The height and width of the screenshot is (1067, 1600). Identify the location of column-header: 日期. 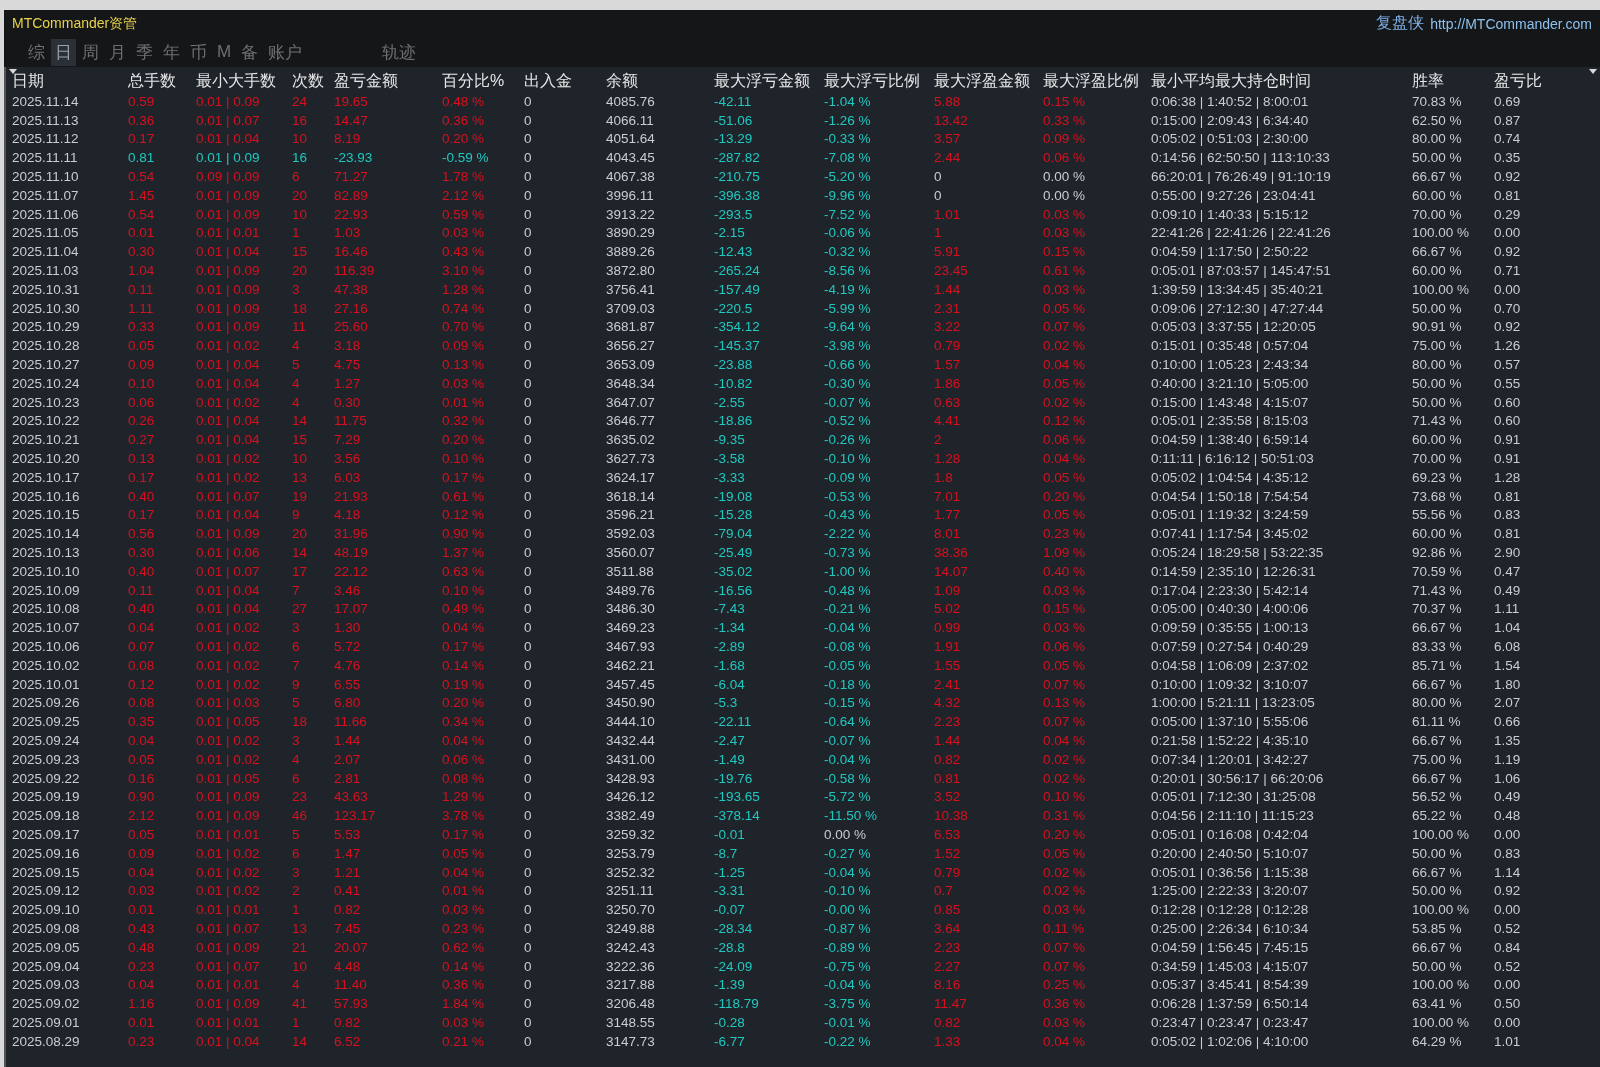
(70, 81).